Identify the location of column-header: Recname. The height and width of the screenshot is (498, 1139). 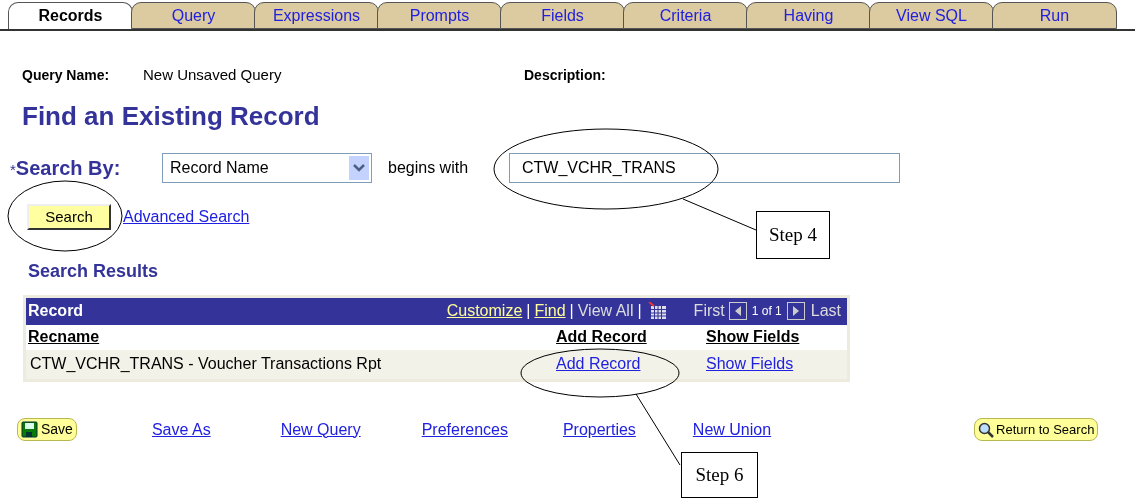
(291, 337).